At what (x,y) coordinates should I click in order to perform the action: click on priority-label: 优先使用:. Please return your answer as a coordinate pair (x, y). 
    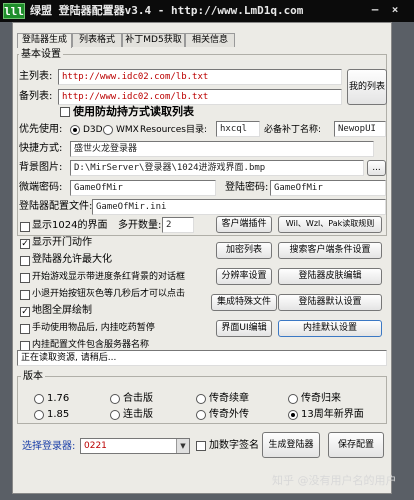
    Looking at the image, I should click on (41, 129).